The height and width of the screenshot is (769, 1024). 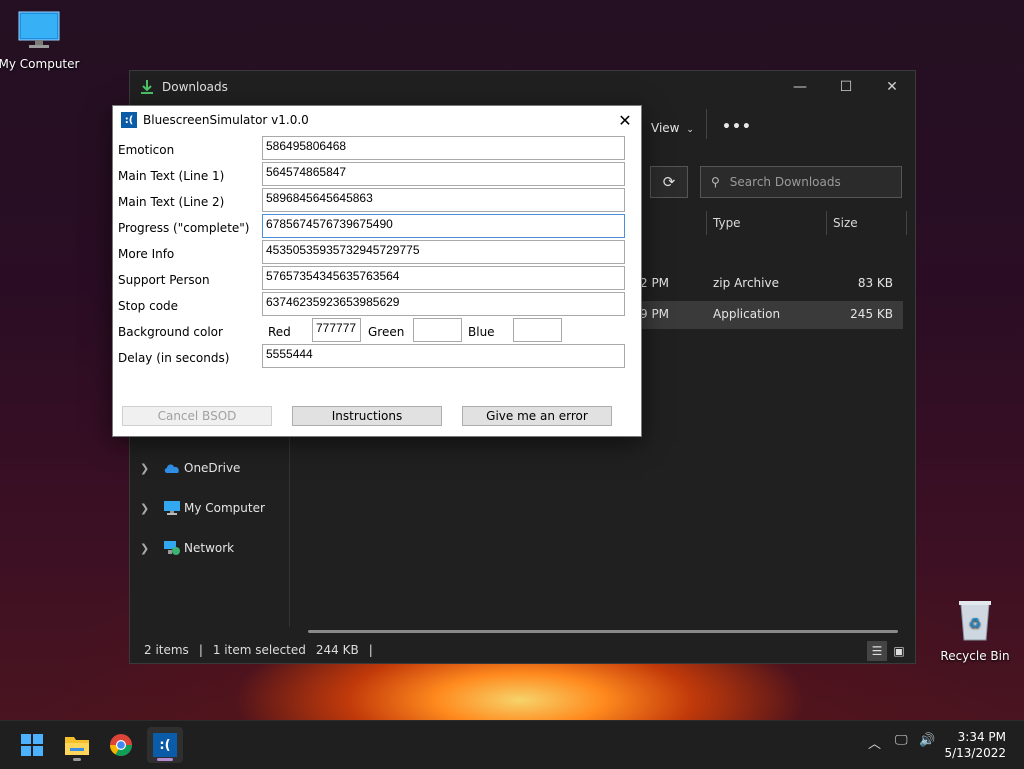 I want to click on horizontal-scrollbar, so click(x=603, y=631).